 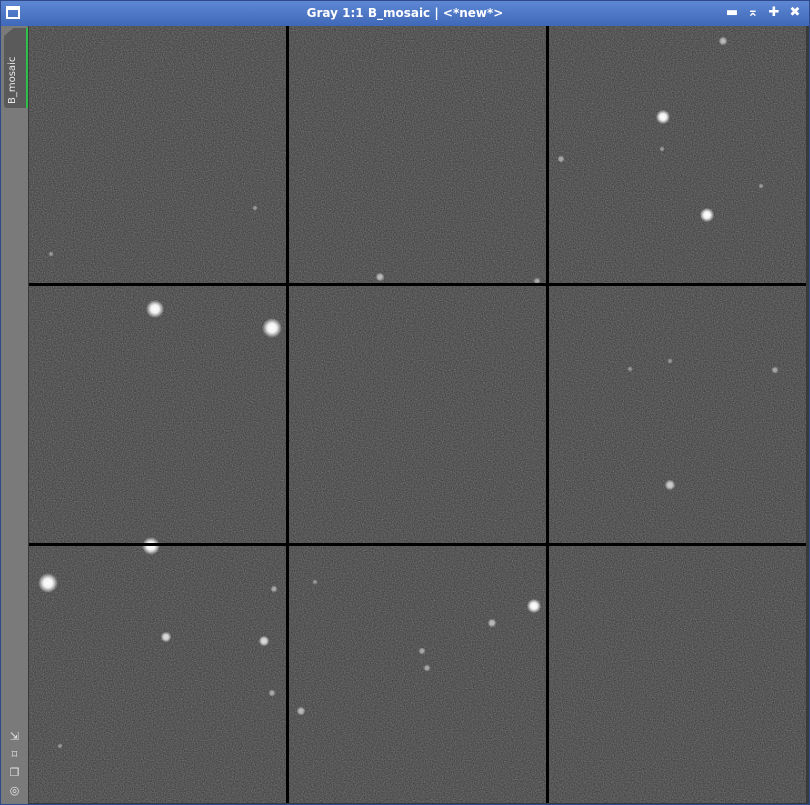 What do you see at coordinates (732, 13) in the screenshot?
I see `minimize-icon: ▬` at bounding box center [732, 13].